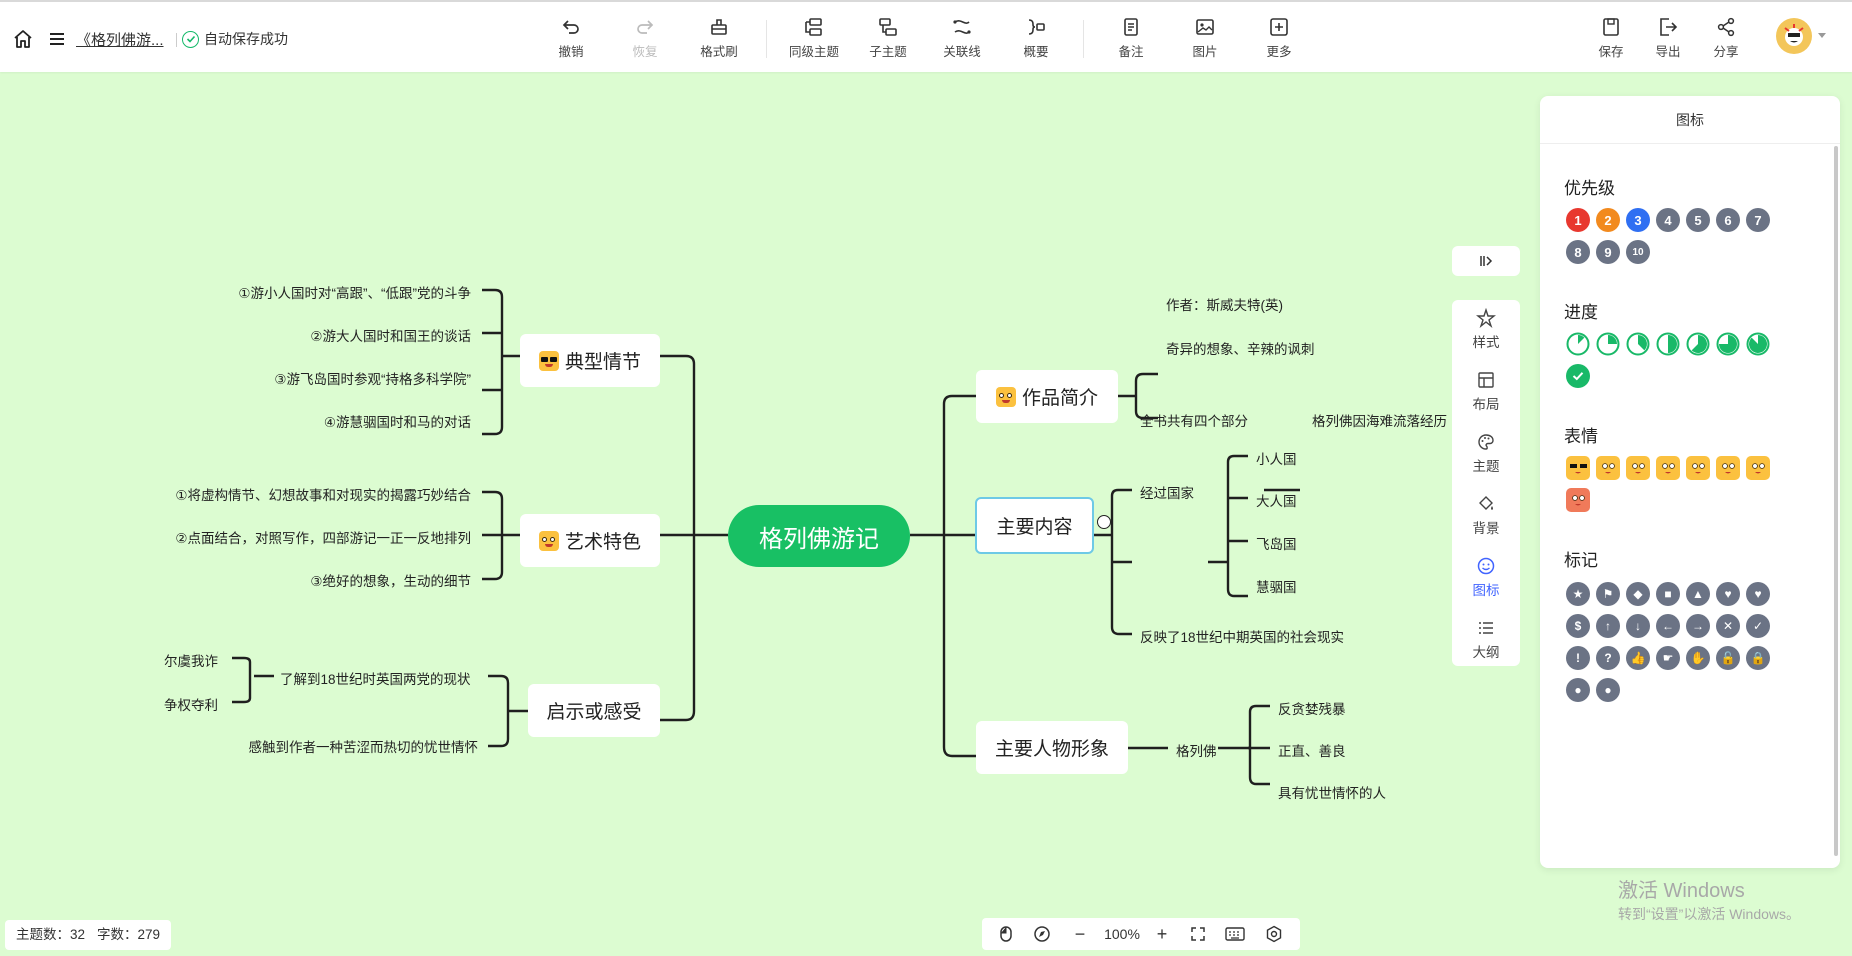 The width and height of the screenshot is (1852, 956). Describe the element at coordinates (590, 360) in the screenshot. I see `topic-typical-plot: 典型情节` at that location.